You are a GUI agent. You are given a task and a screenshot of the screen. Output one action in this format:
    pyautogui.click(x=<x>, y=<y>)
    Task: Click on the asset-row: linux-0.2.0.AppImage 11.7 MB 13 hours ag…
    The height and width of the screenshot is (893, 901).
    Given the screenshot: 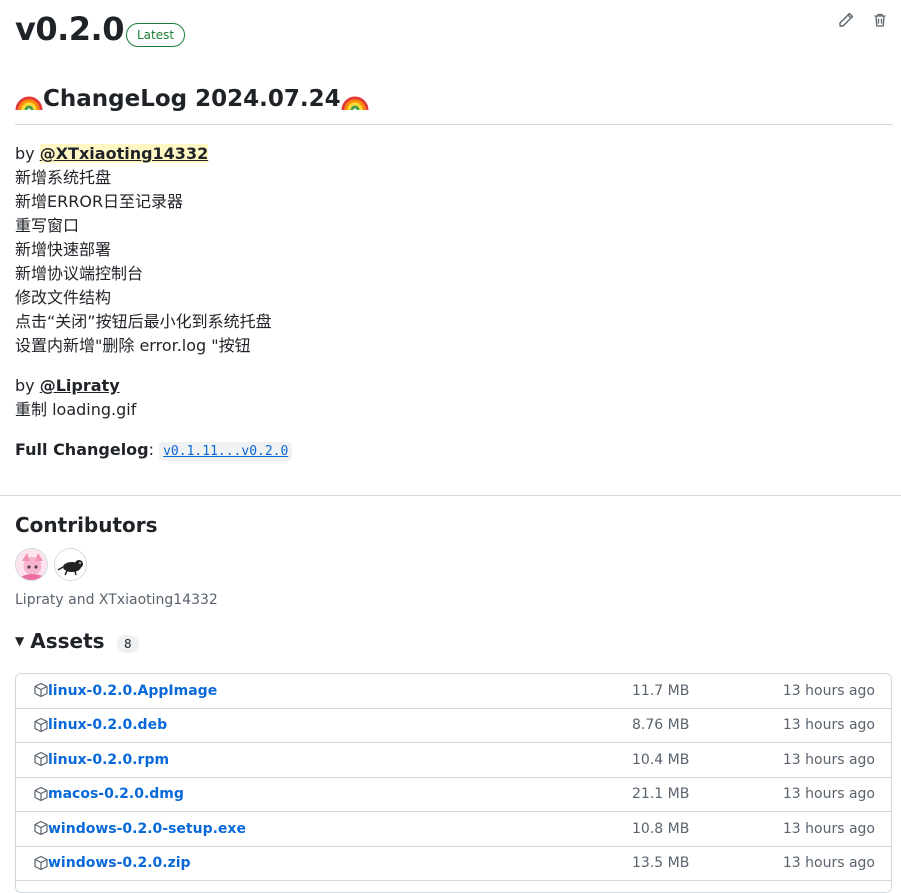 What is the action you would take?
    pyautogui.click(x=453, y=691)
    